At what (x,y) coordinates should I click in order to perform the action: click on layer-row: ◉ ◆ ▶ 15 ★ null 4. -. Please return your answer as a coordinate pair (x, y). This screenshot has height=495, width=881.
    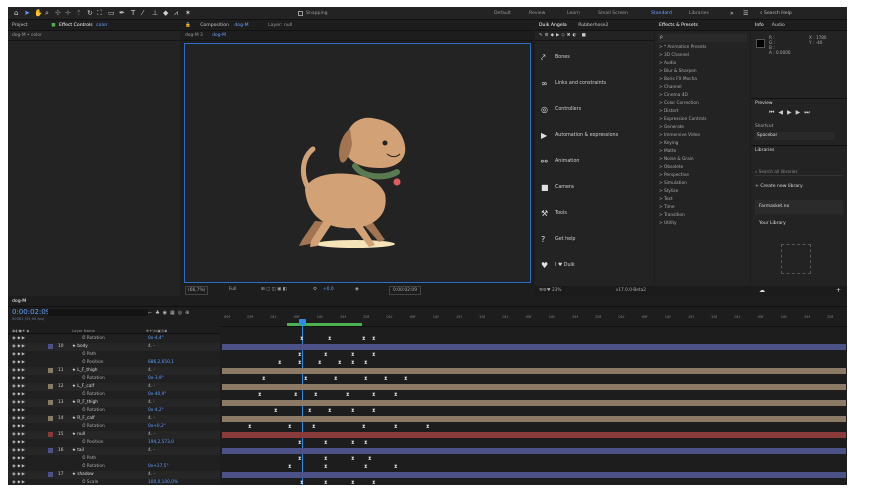
    Looking at the image, I should click on (427, 435).